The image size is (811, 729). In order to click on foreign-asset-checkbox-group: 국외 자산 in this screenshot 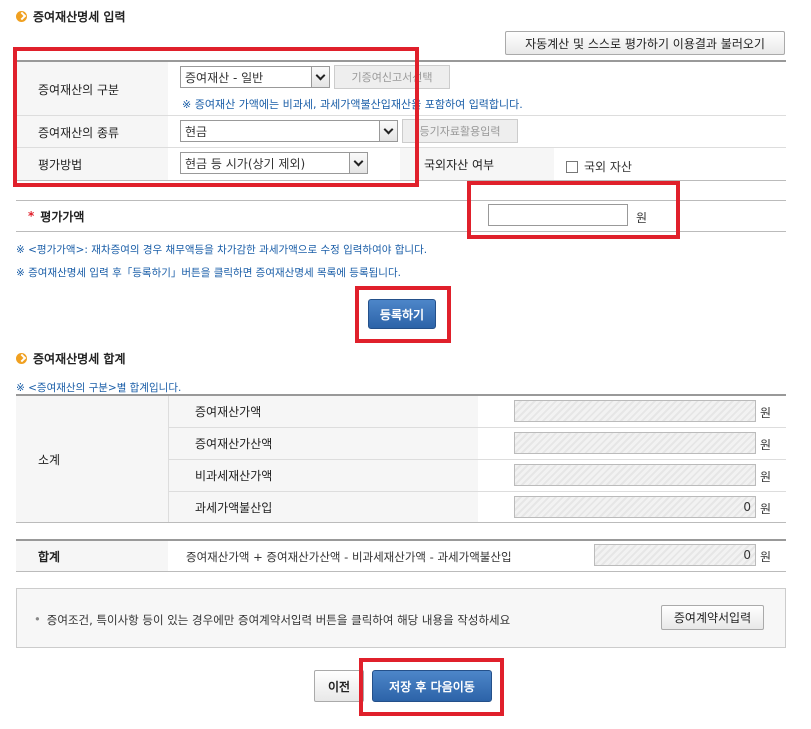, I will do `click(599, 166)`.